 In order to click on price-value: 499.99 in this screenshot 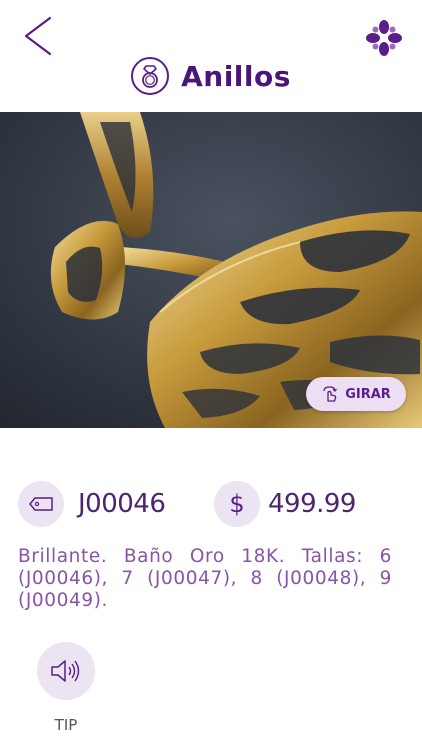, I will do `click(312, 504)`.